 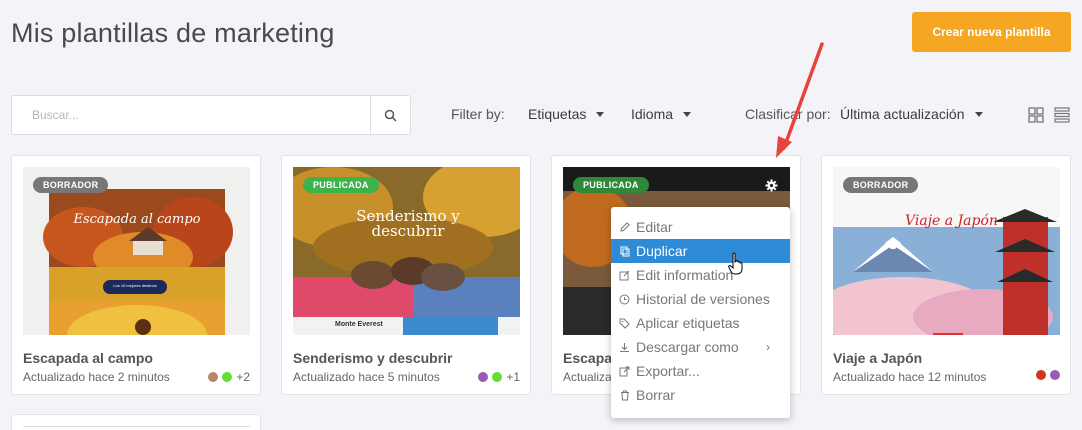 What do you see at coordinates (624, 227) in the screenshot?
I see `pencil-icon` at bounding box center [624, 227].